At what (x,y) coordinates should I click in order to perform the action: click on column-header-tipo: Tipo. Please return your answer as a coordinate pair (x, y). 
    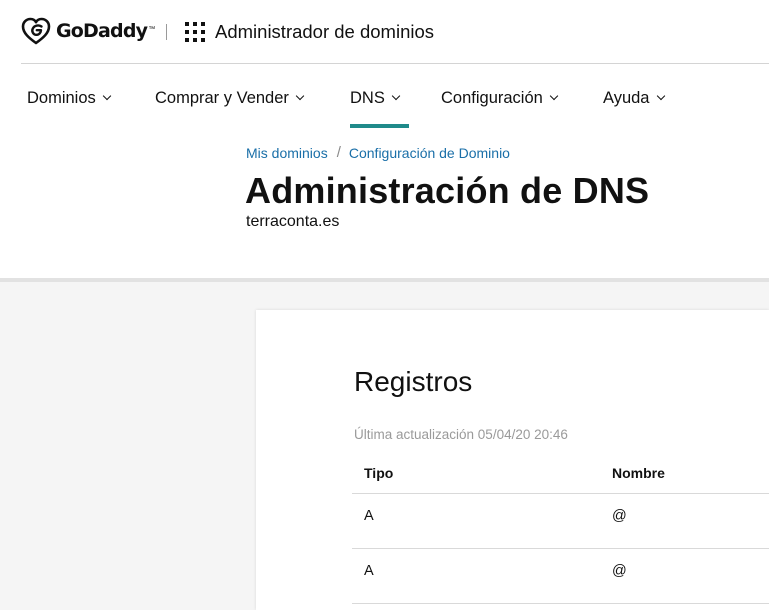
    Looking at the image, I should click on (378, 473).